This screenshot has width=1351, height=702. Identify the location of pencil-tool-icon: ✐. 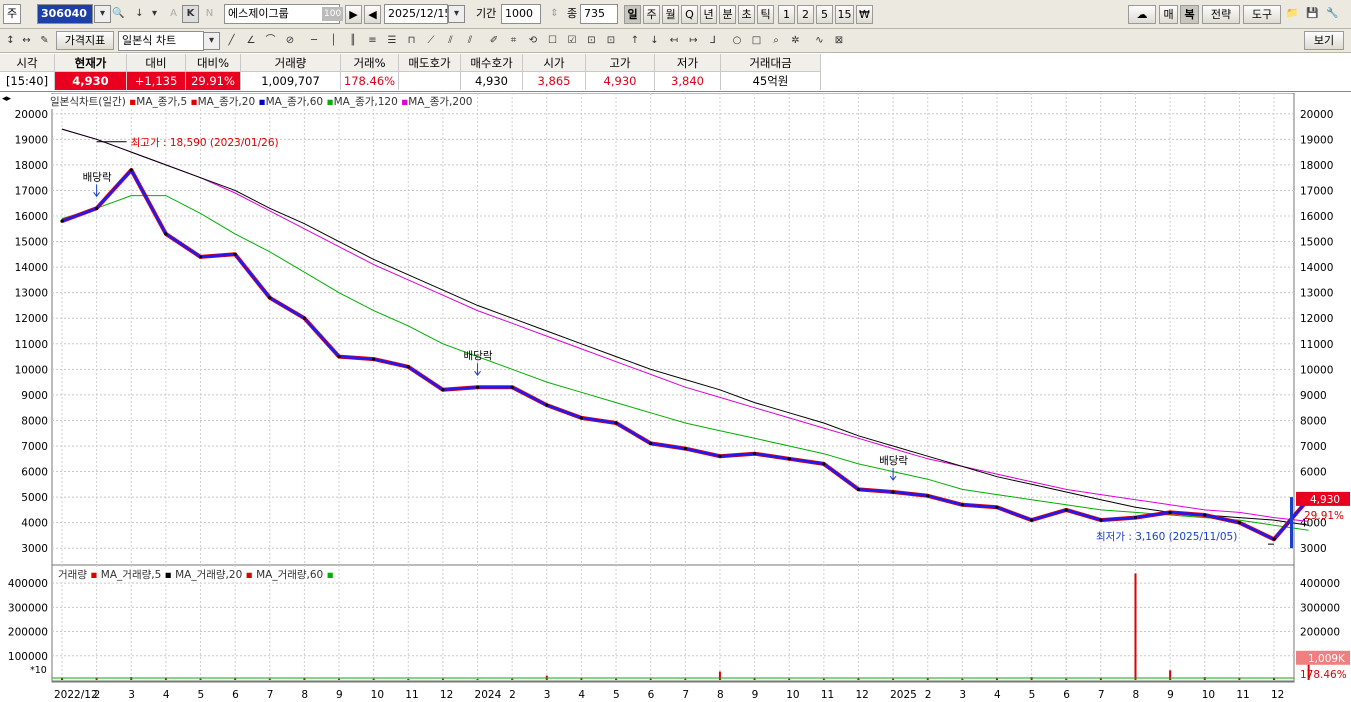
(494, 41).